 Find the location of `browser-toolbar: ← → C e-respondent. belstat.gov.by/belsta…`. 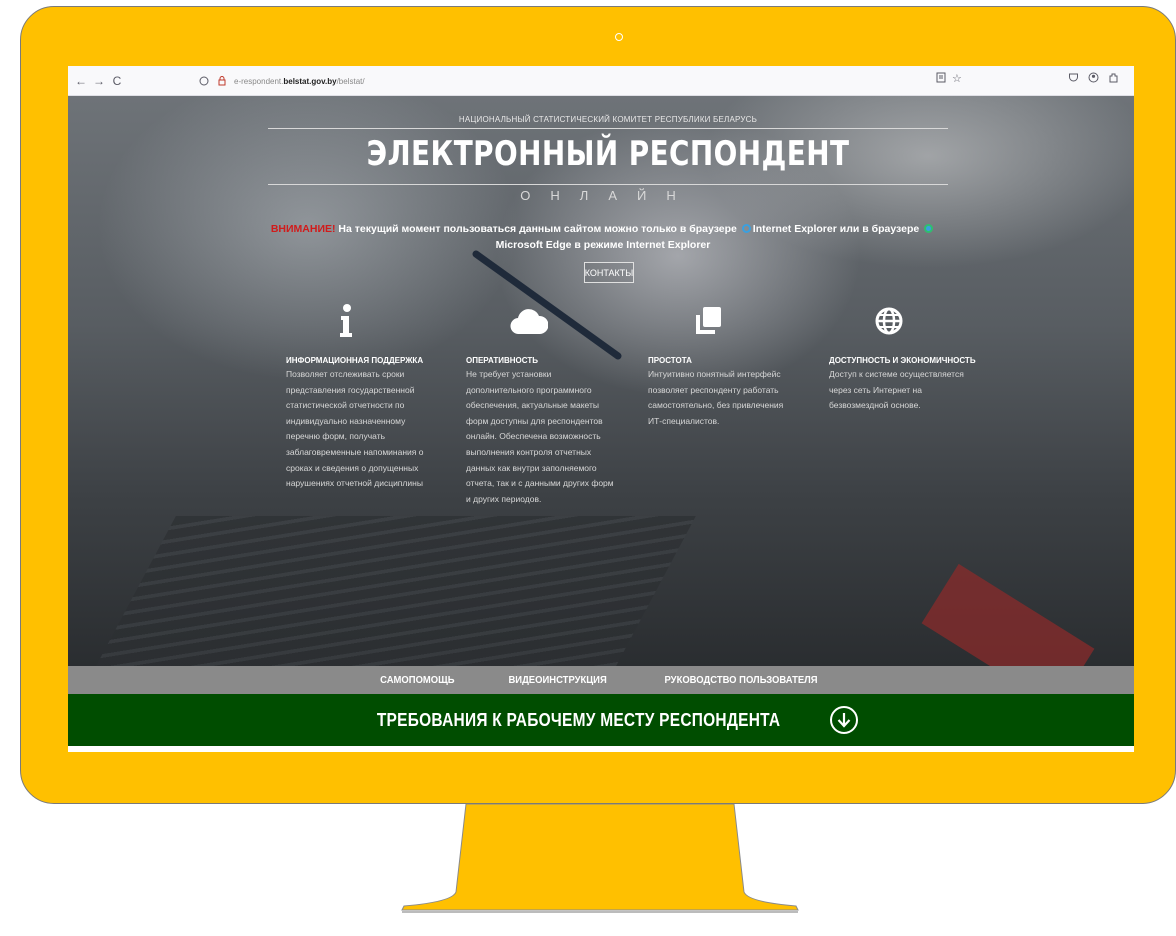

browser-toolbar: ← → C e-respondent. belstat.gov.by/belsta… is located at coordinates (601, 81).